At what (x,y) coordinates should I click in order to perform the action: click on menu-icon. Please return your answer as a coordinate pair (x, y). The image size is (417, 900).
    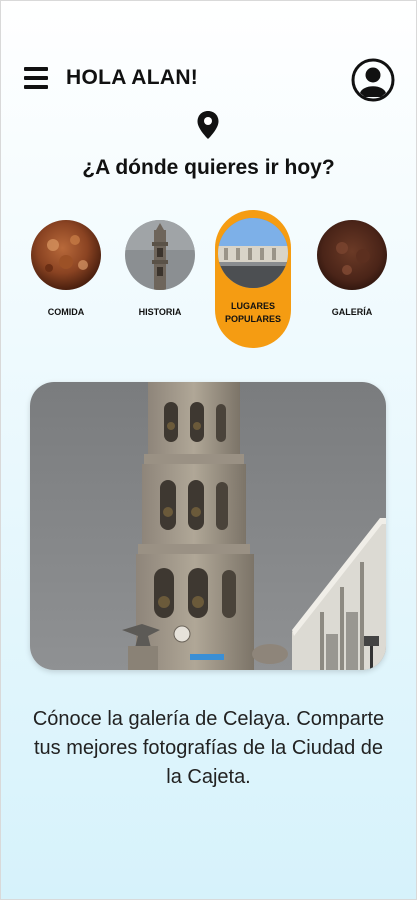
    Looking at the image, I should click on (36, 78).